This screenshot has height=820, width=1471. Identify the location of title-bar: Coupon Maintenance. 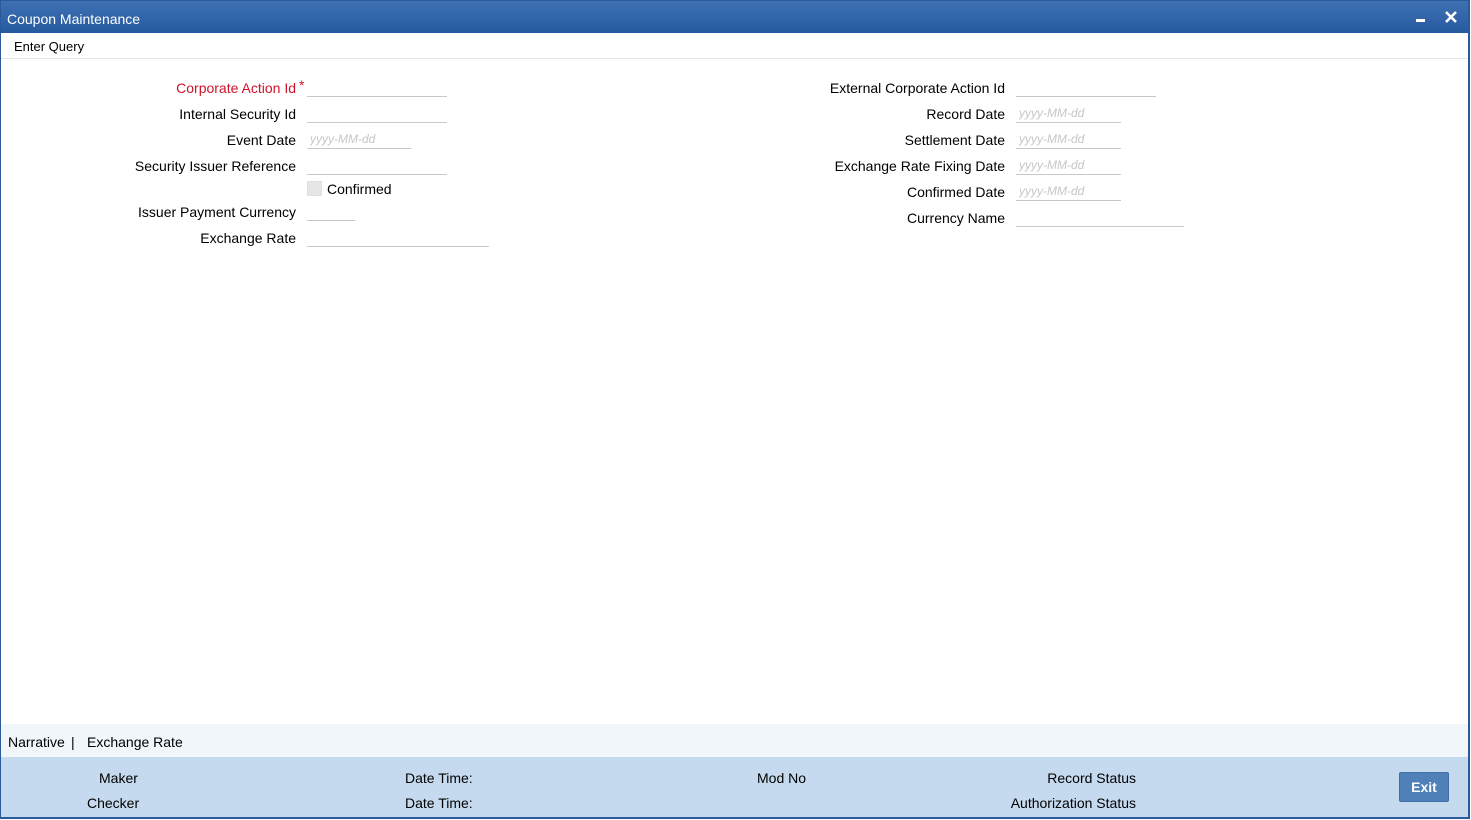
(734, 17).